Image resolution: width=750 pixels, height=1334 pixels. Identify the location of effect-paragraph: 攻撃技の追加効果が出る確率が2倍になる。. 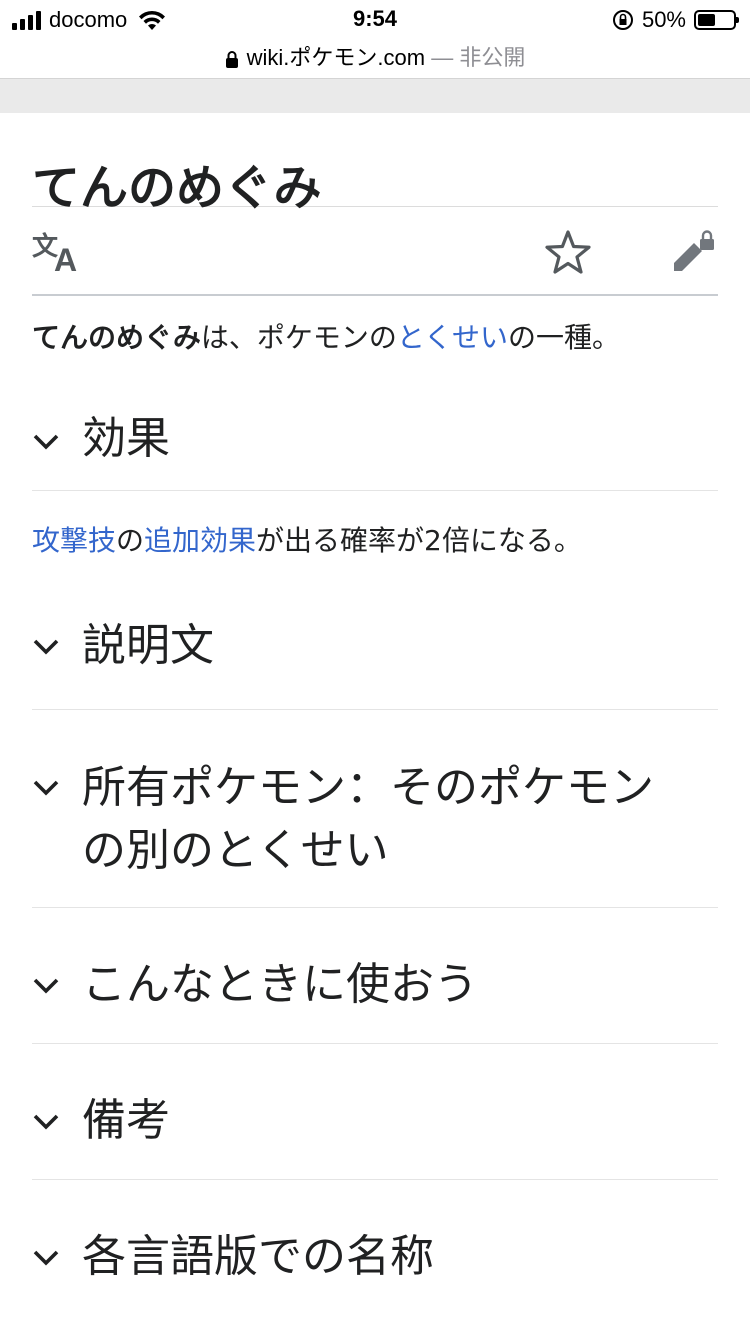
(375, 551).